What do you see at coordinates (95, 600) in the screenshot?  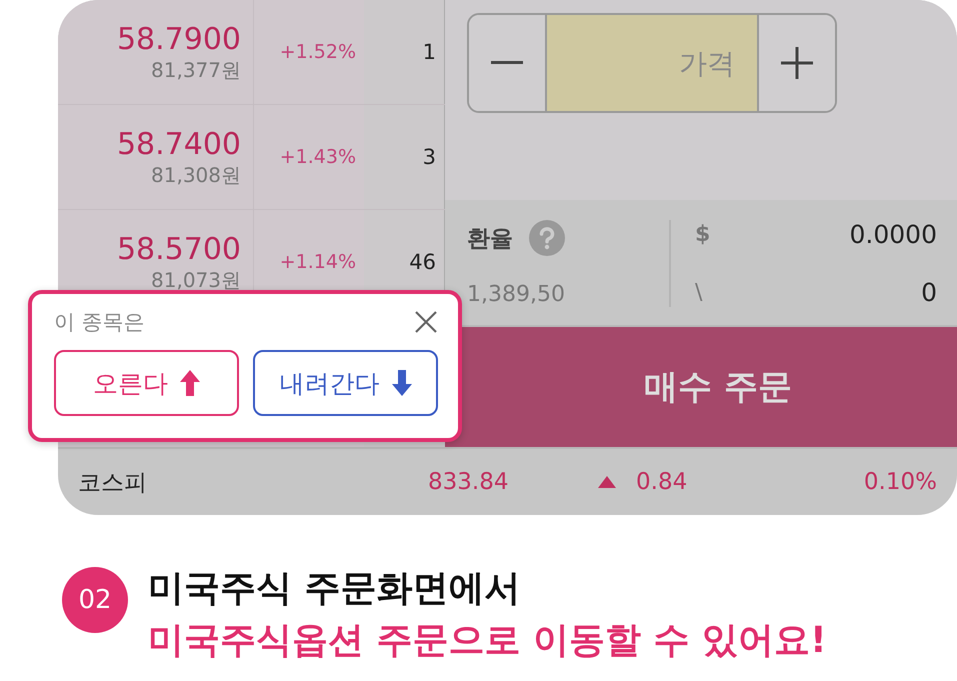 I see `step-badge: 02` at bounding box center [95, 600].